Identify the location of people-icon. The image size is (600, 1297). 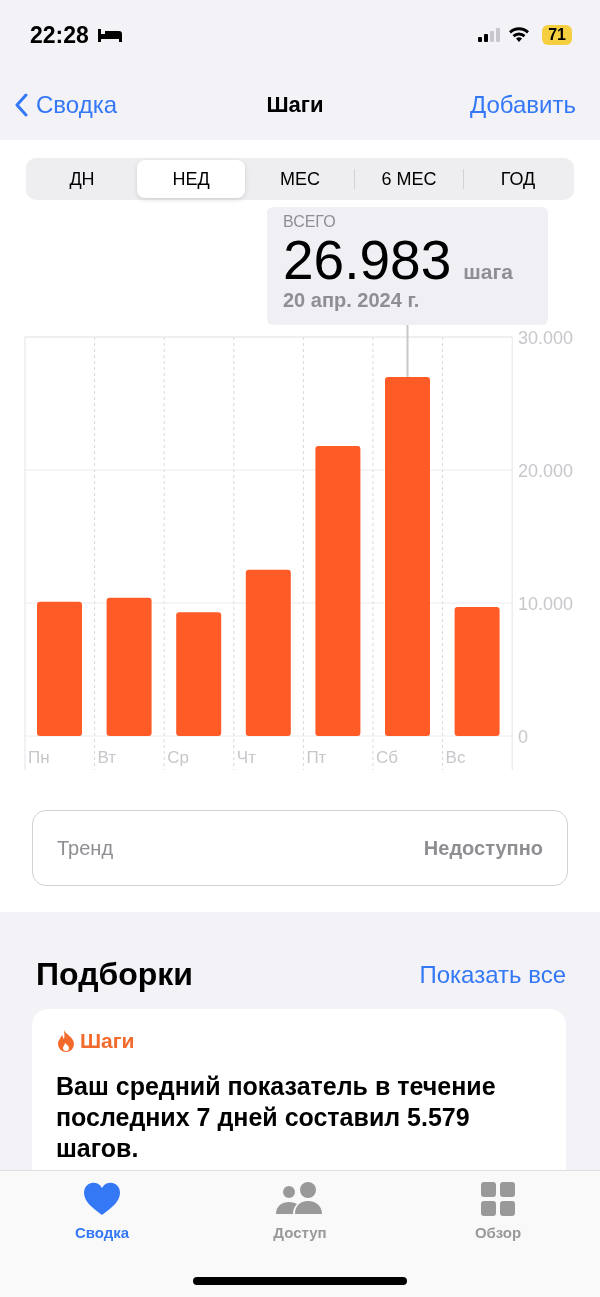
(300, 1199).